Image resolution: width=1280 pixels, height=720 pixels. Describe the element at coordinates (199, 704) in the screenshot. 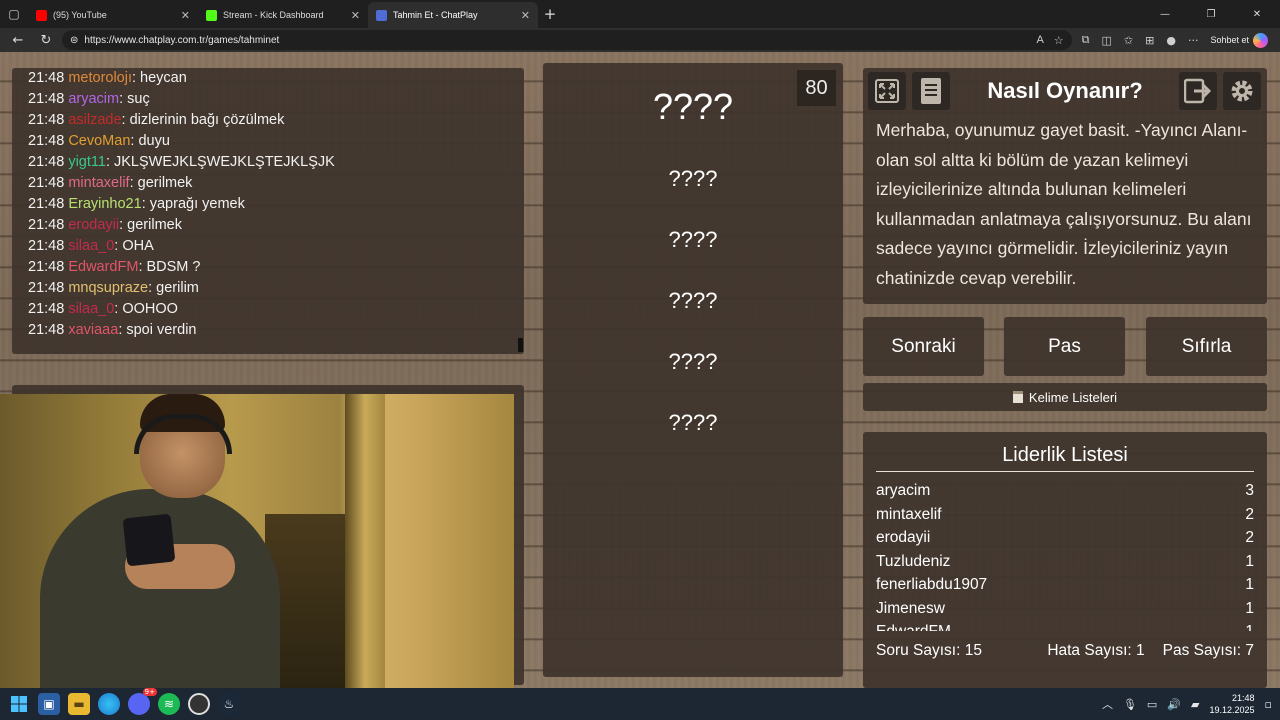

I see `obs-icon` at that location.